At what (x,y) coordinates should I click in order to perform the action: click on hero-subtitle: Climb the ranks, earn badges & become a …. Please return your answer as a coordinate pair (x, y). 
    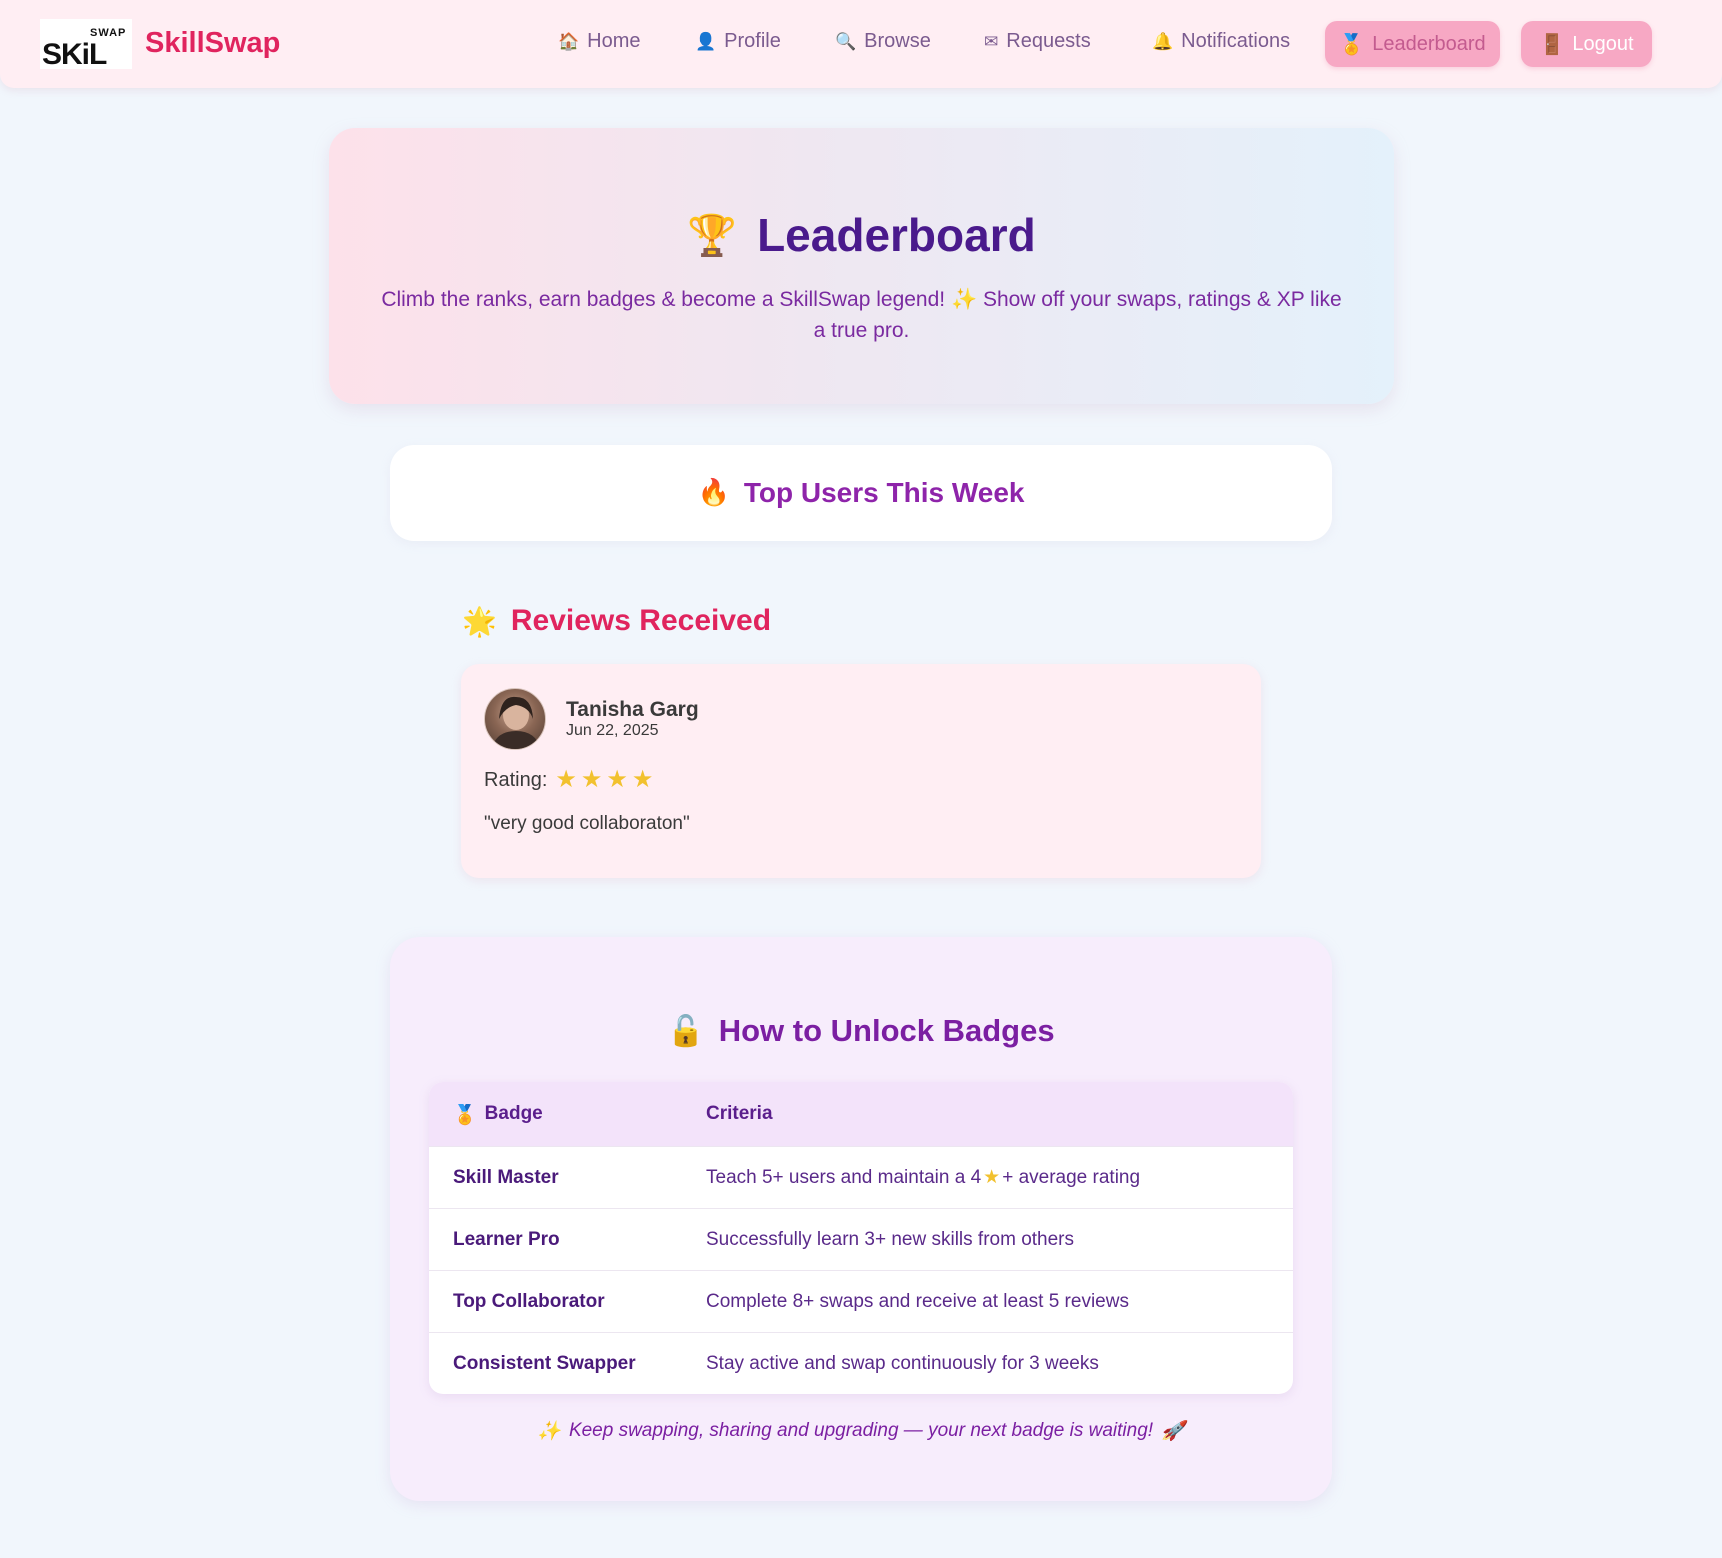
    Looking at the image, I should click on (861, 315).